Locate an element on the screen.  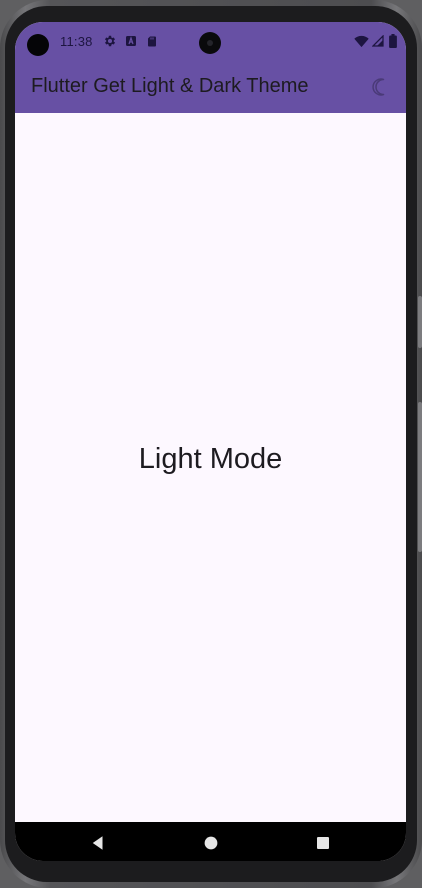
app-bar: Flutter Get Light & Dark Theme is located at coordinates (210, 87).